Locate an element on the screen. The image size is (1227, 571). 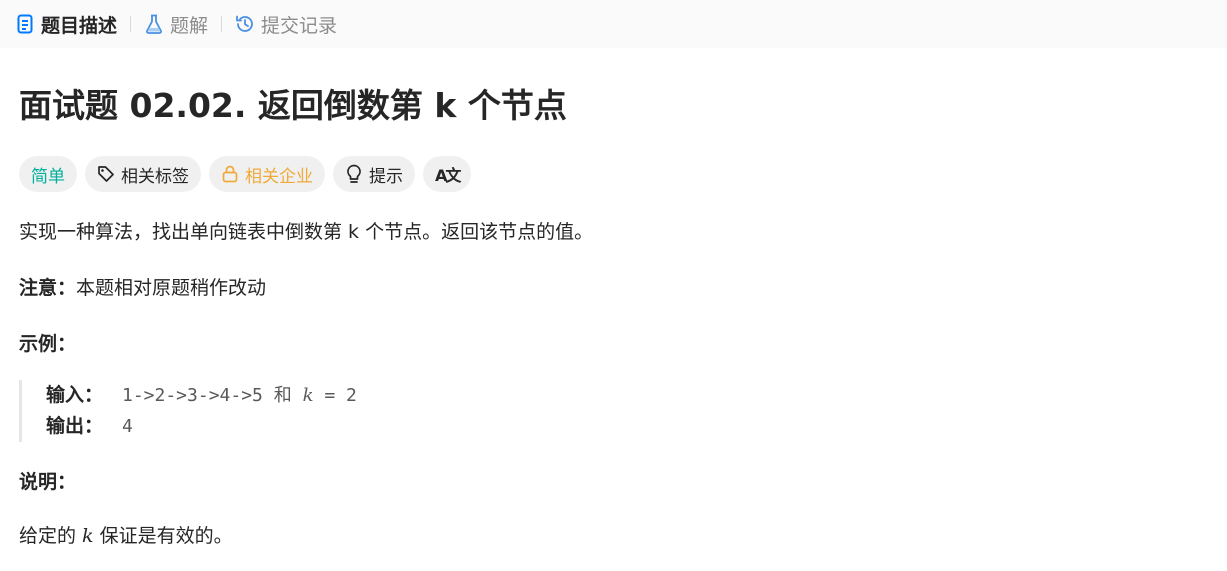
related-companies-button: 相关企业 is located at coordinates (267, 174).